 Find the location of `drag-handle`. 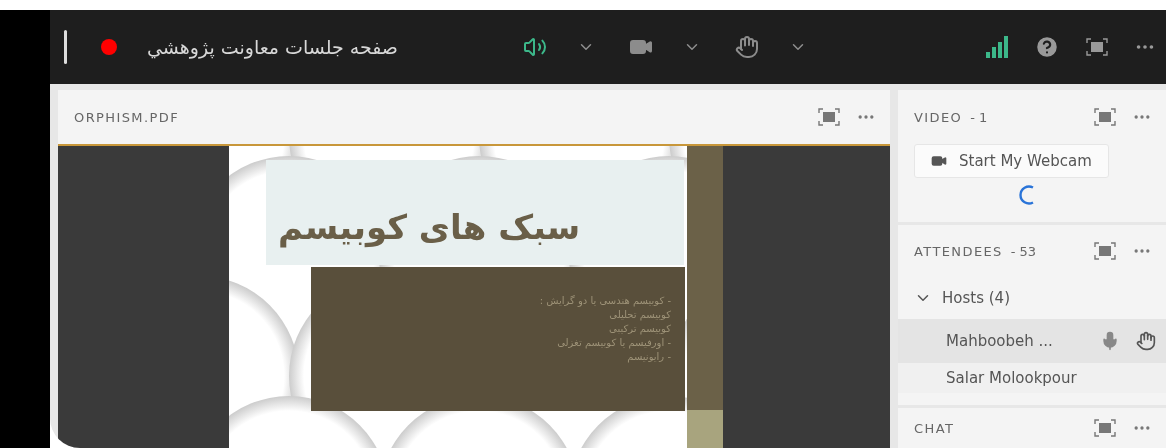

drag-handle is located at coordinates (65, 47).